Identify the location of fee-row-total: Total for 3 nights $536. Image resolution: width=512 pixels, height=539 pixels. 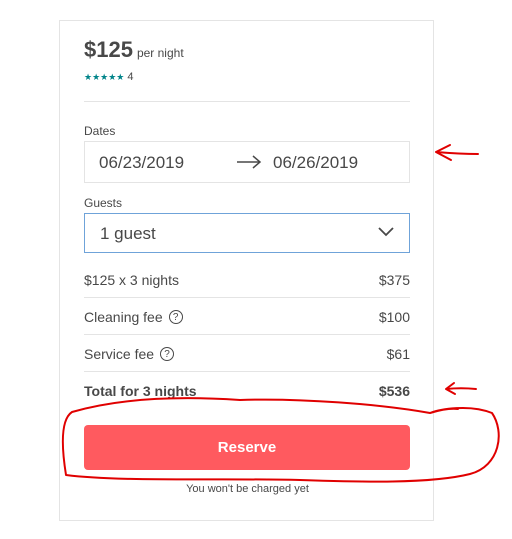
(247, 400).